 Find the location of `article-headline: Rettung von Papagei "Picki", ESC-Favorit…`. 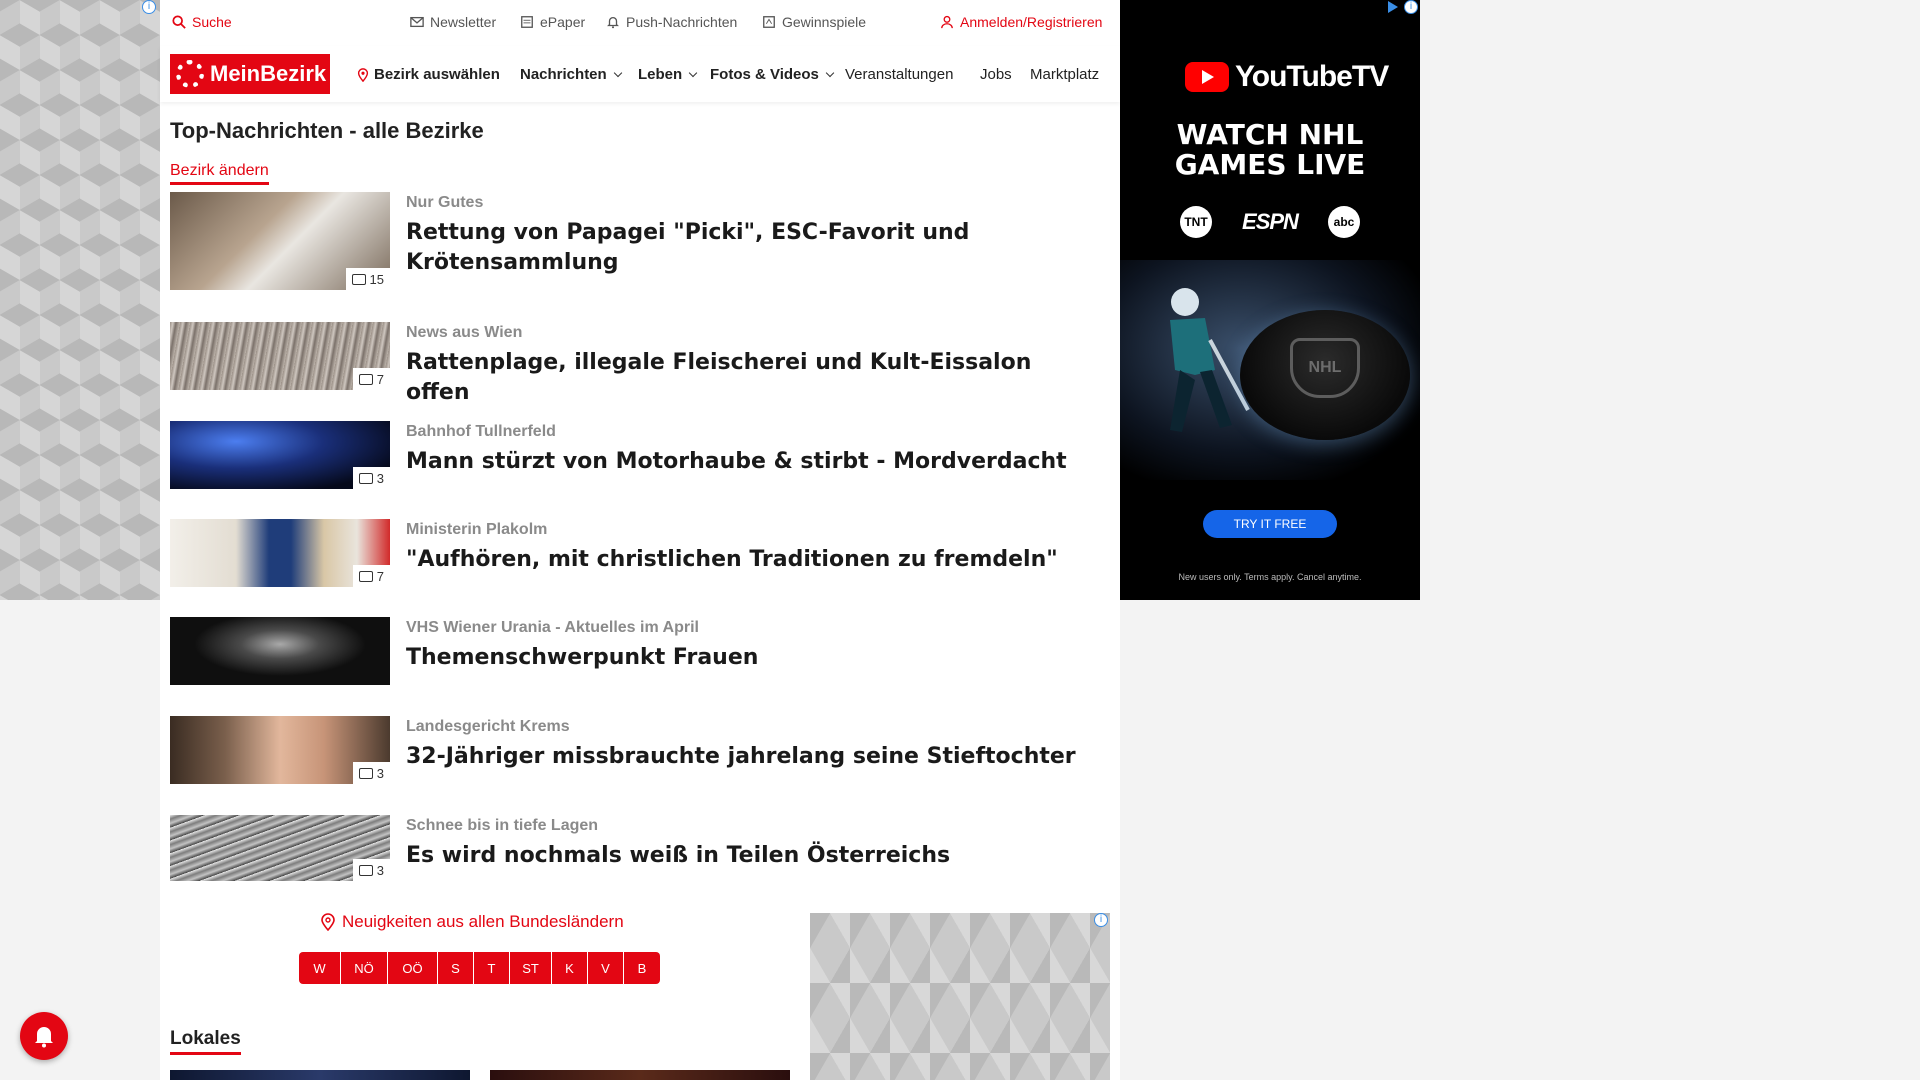

article-headline: Rettung von Papagei "Picki", ESC-Favorit… is located at coordinates (751, 248).